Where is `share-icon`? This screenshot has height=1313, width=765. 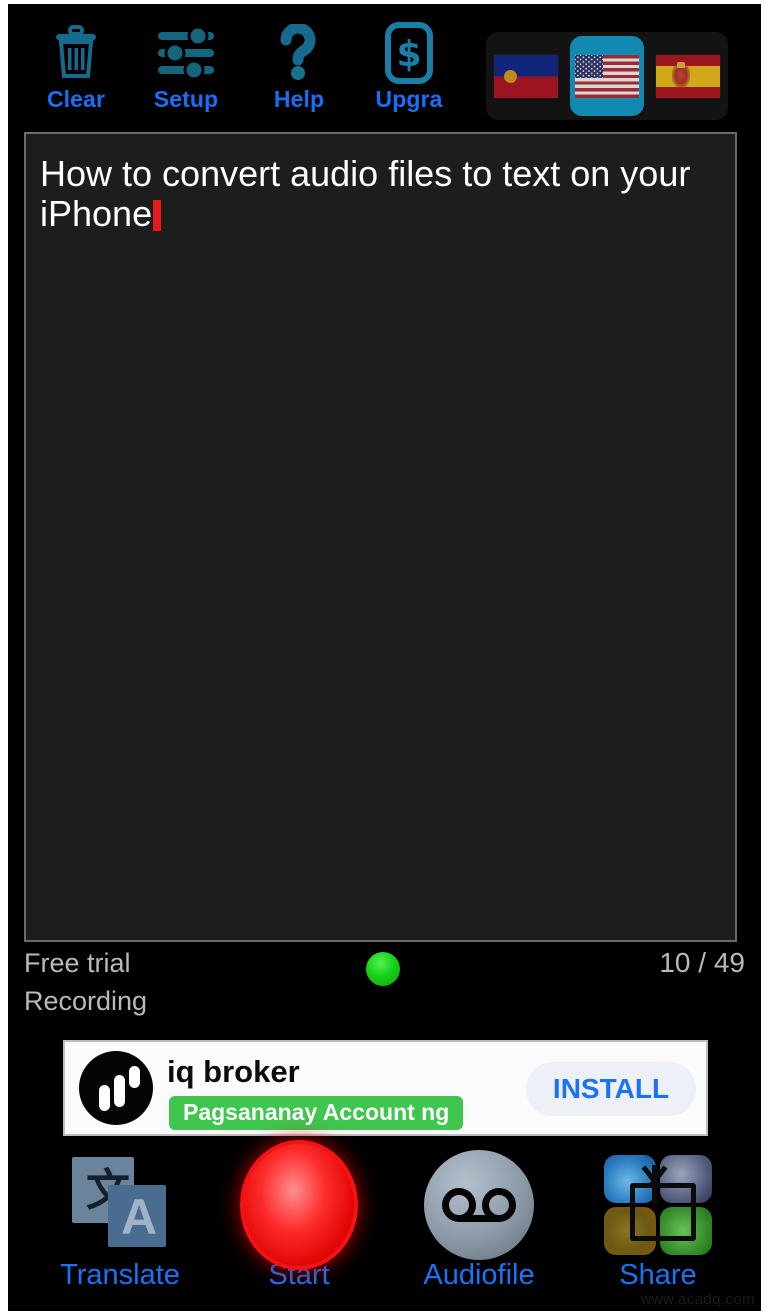
share-icon is located at coordinates (658, 1205).